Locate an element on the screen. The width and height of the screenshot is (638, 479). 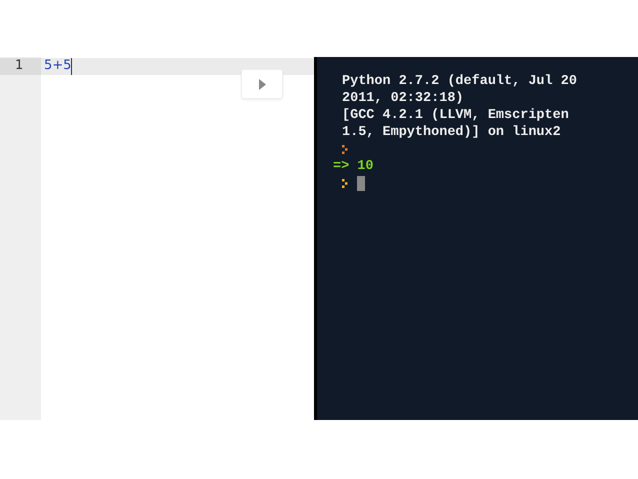
run-button is located at coordinates (262, 84).